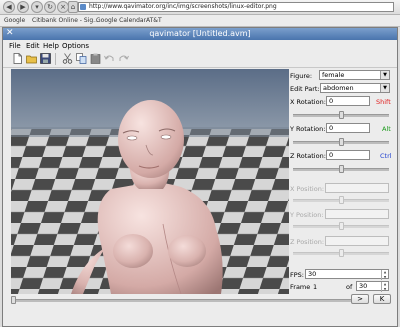 Image resolution: width=400 pixels, height=327 pixels. Describe the element at coordinates (383, 102) in the screenshot. I see `x-shortcut-label: Shift` at that location.